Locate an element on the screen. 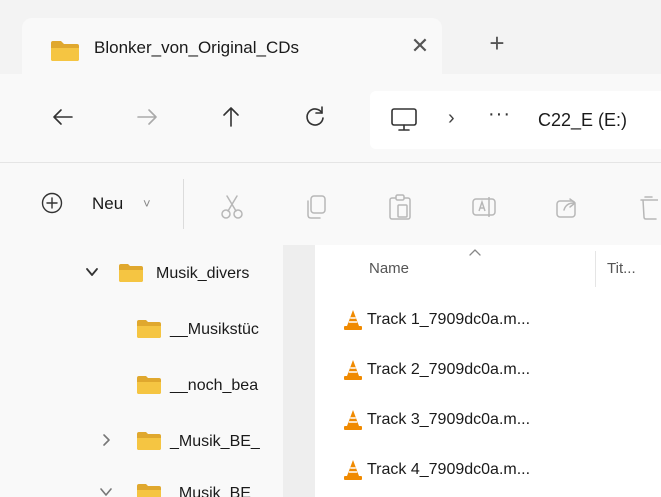 The image size is (661, 497). breadcrumb-chevron-icon: › is located at coordinates (451, 118).